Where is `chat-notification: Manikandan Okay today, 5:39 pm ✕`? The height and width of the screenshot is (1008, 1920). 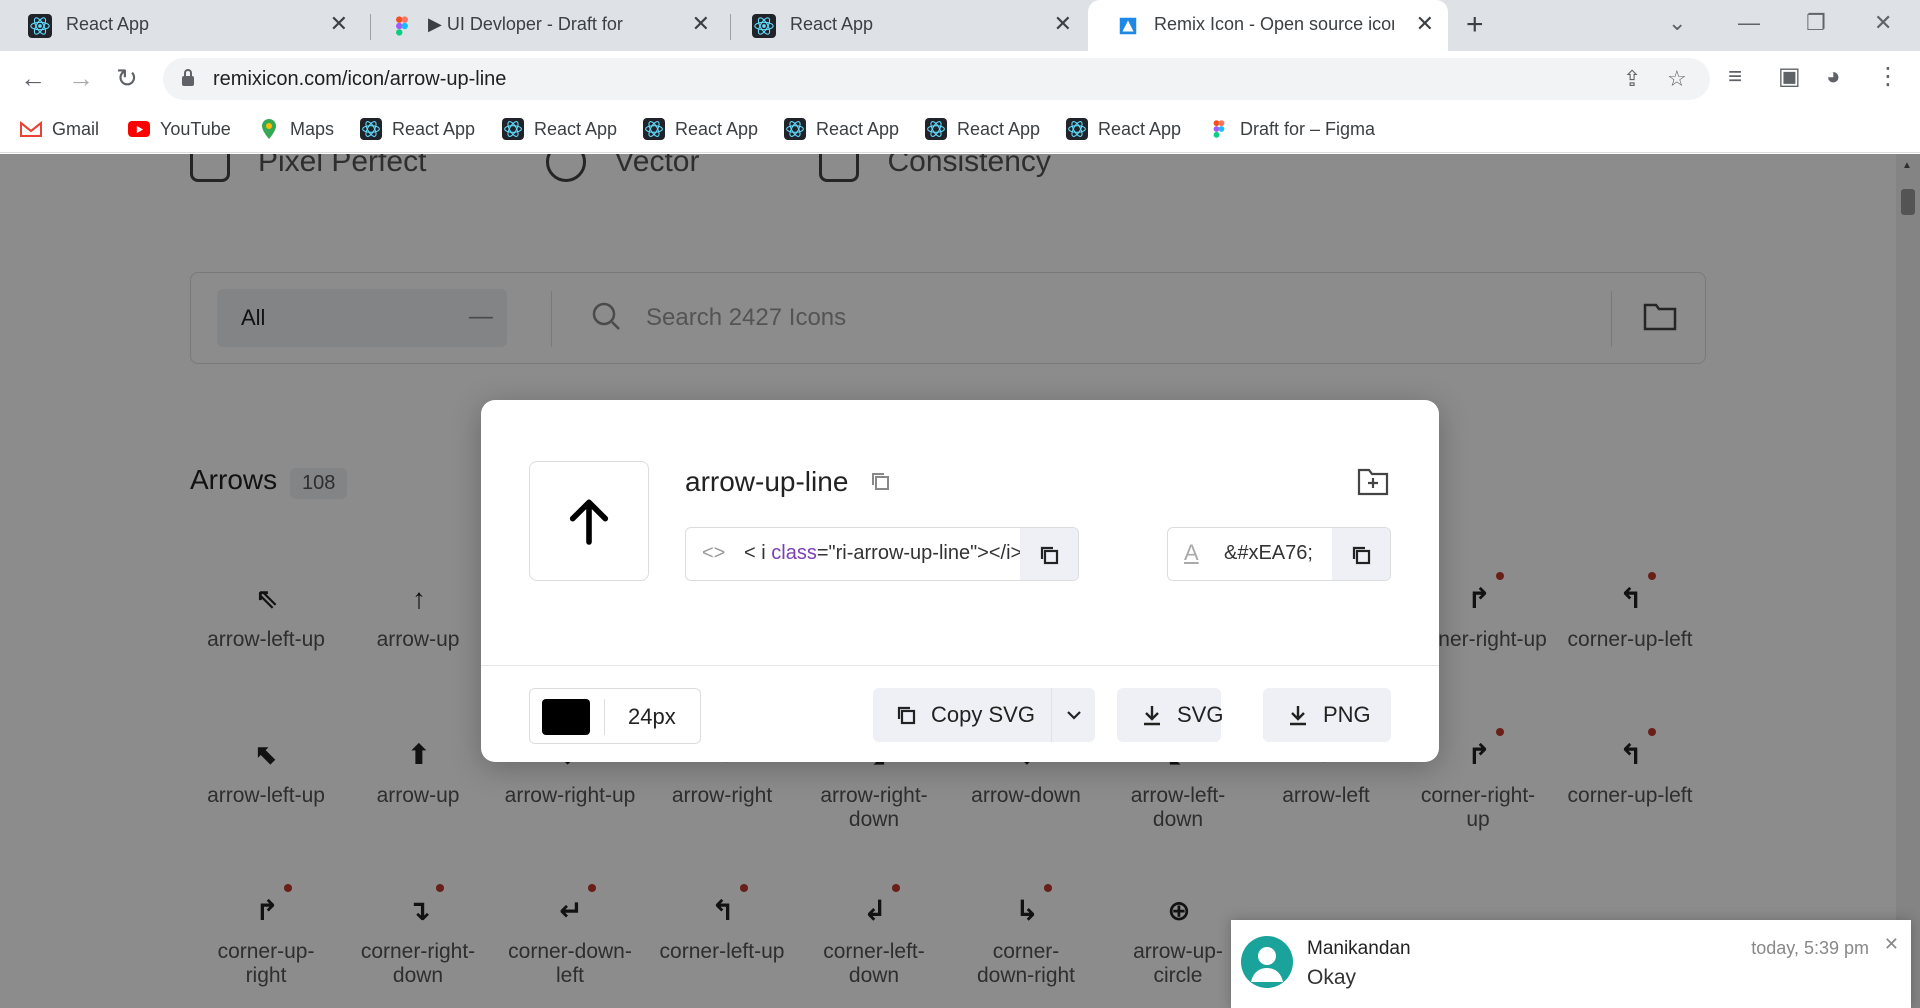
chat-notification: Manikandan Okay today, 5:39 pm ✕ is located at coordinates (1571, 964).